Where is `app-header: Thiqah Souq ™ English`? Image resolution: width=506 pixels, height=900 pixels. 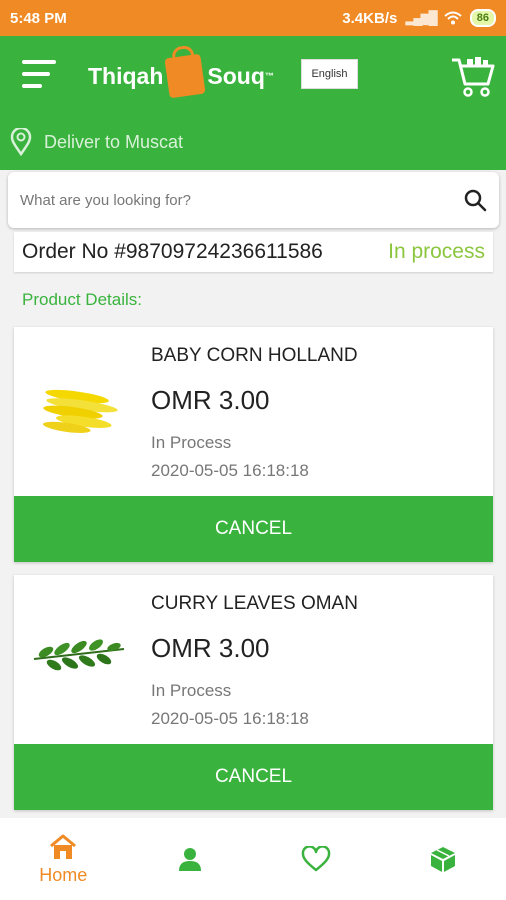
app-header: Thiqah Souq ™ English is located at coordinates (253, 75).